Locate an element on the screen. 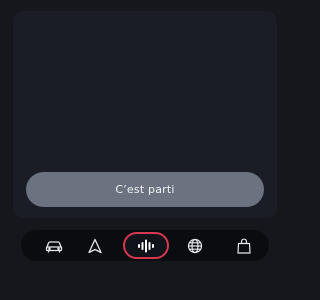 The image size is (320, 300). nav-item-car is located at coordinates (54, 245).